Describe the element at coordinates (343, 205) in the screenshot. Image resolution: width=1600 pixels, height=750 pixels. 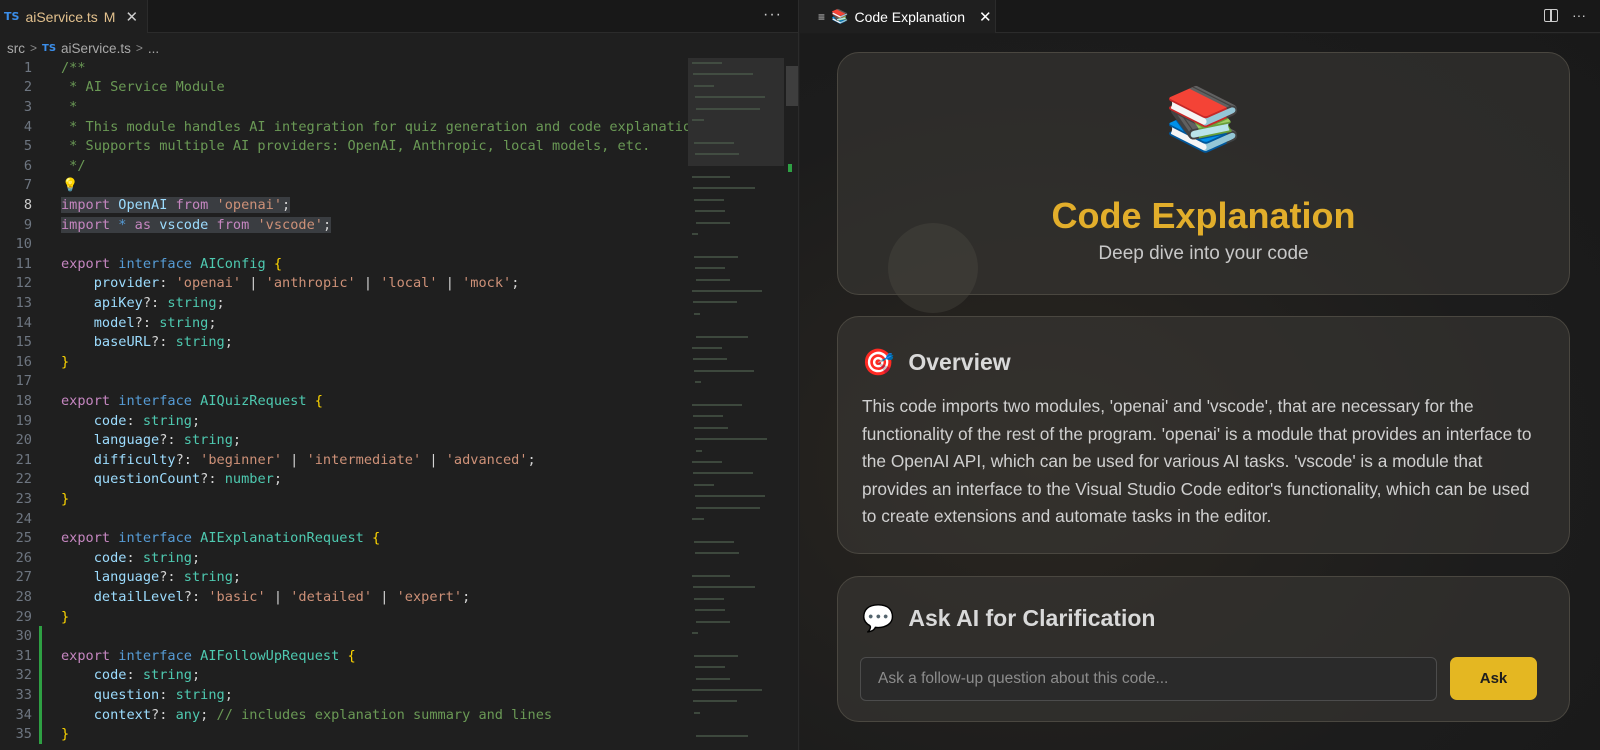
I see `code-line: 8 import OpenAI from 'openai';` at that location.